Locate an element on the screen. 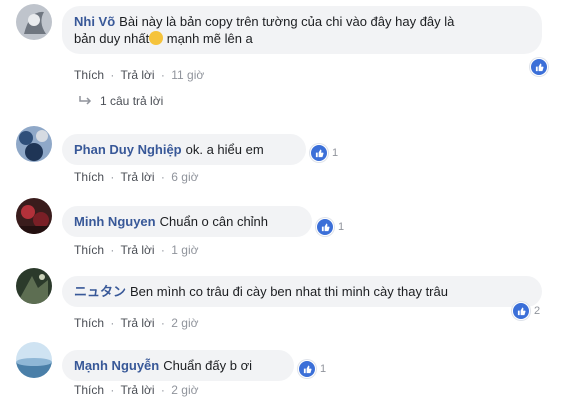 The image size is (580, 412). replies-count: 1 câu trả lời is located at coordinates (132, 101).